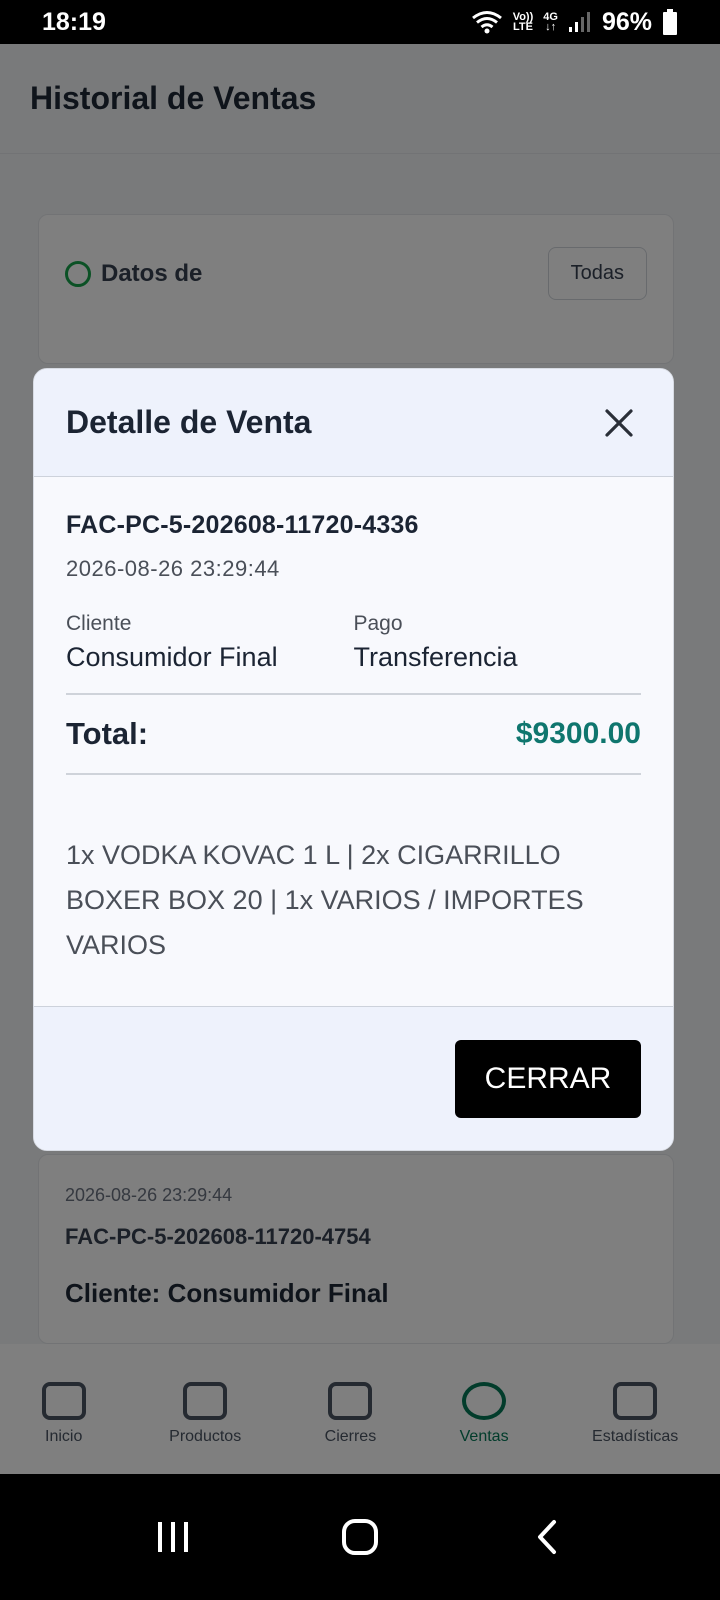 This screenshot has width=720, height=1600. Describe the element at coordinates (578, 733) in the screenshot. I see `total-value: $9300.00` at that location.